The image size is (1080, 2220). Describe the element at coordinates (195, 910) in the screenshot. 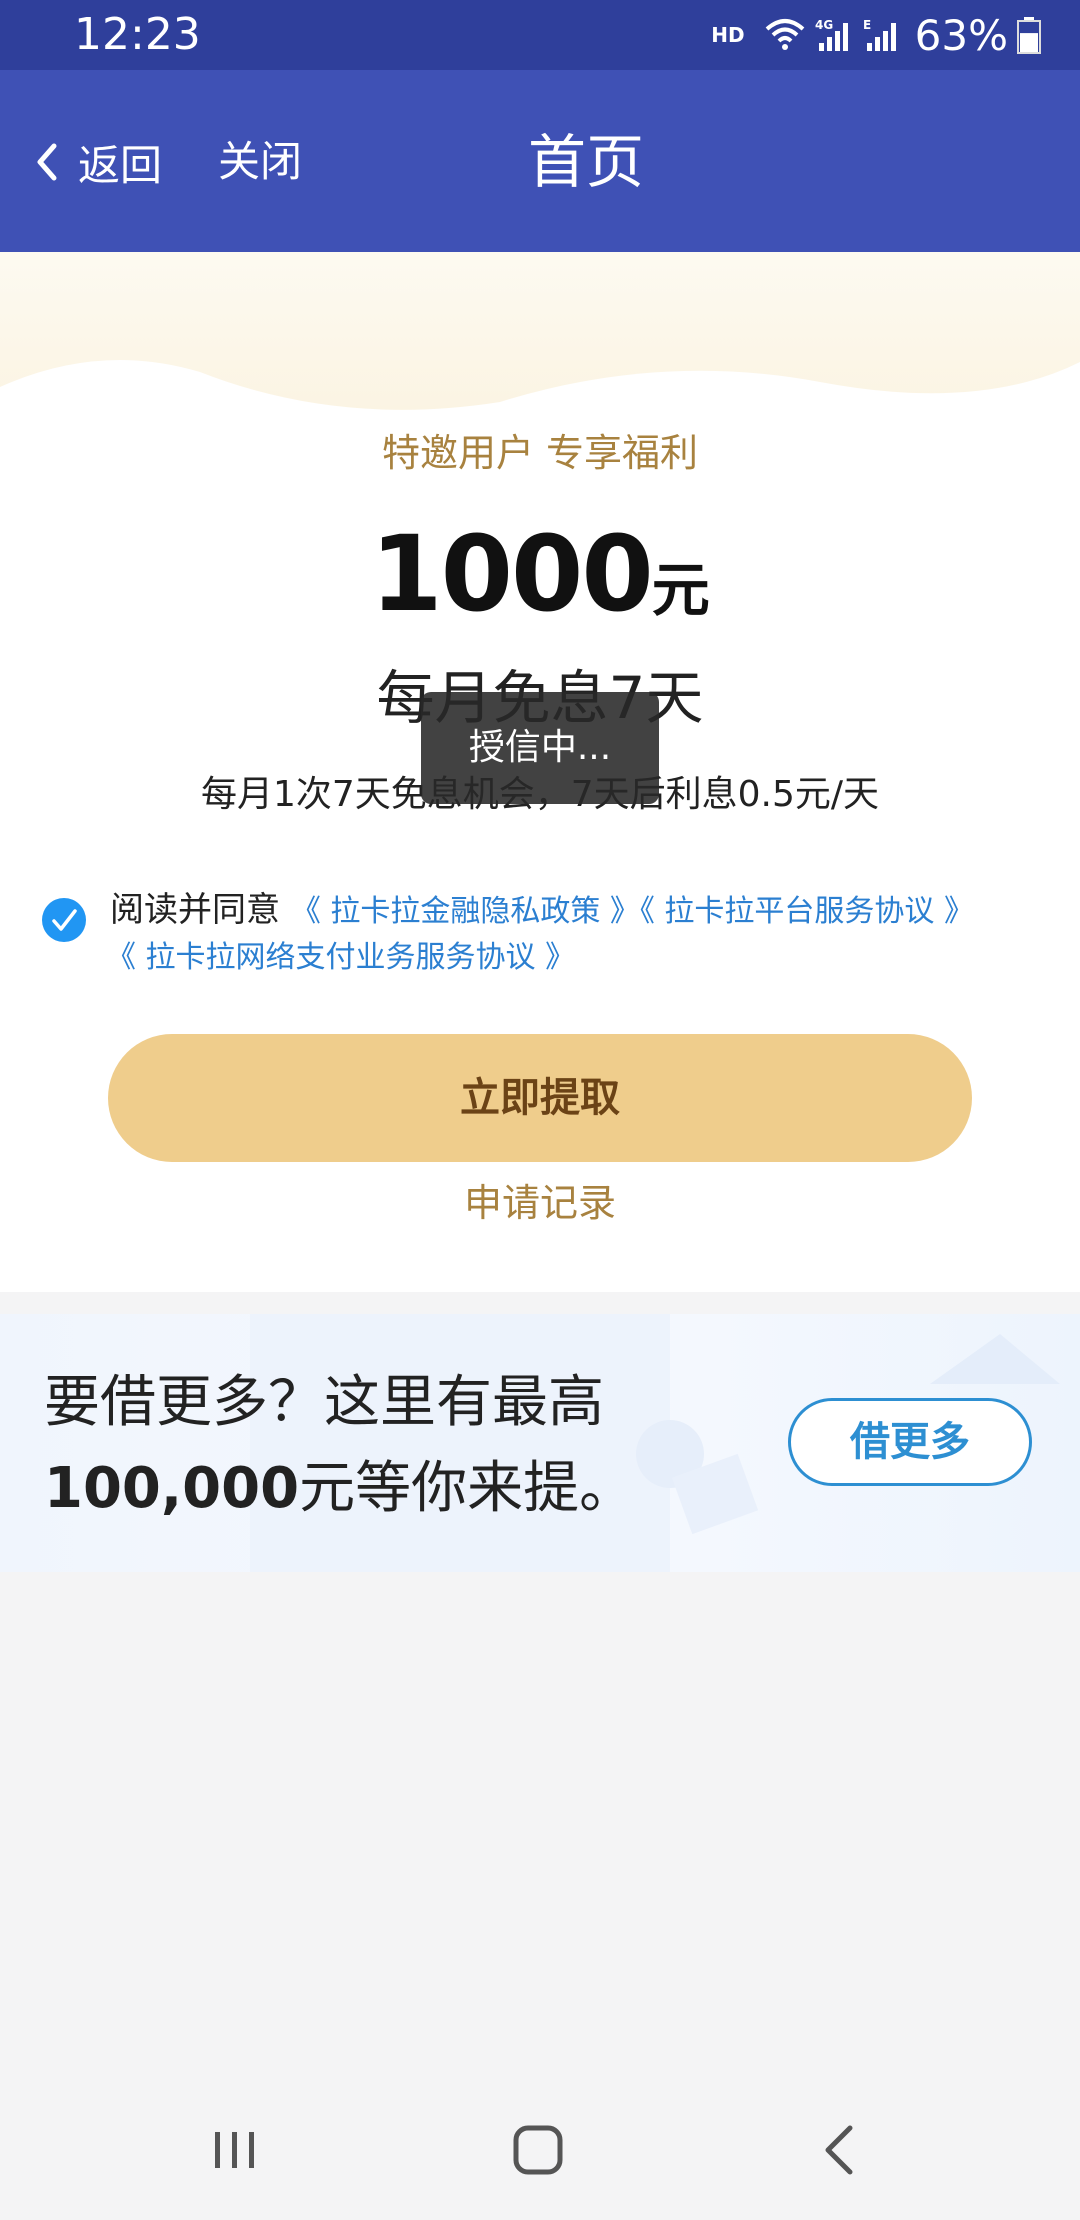

I see `agreement-prefix: 阅读并同意` at that location.